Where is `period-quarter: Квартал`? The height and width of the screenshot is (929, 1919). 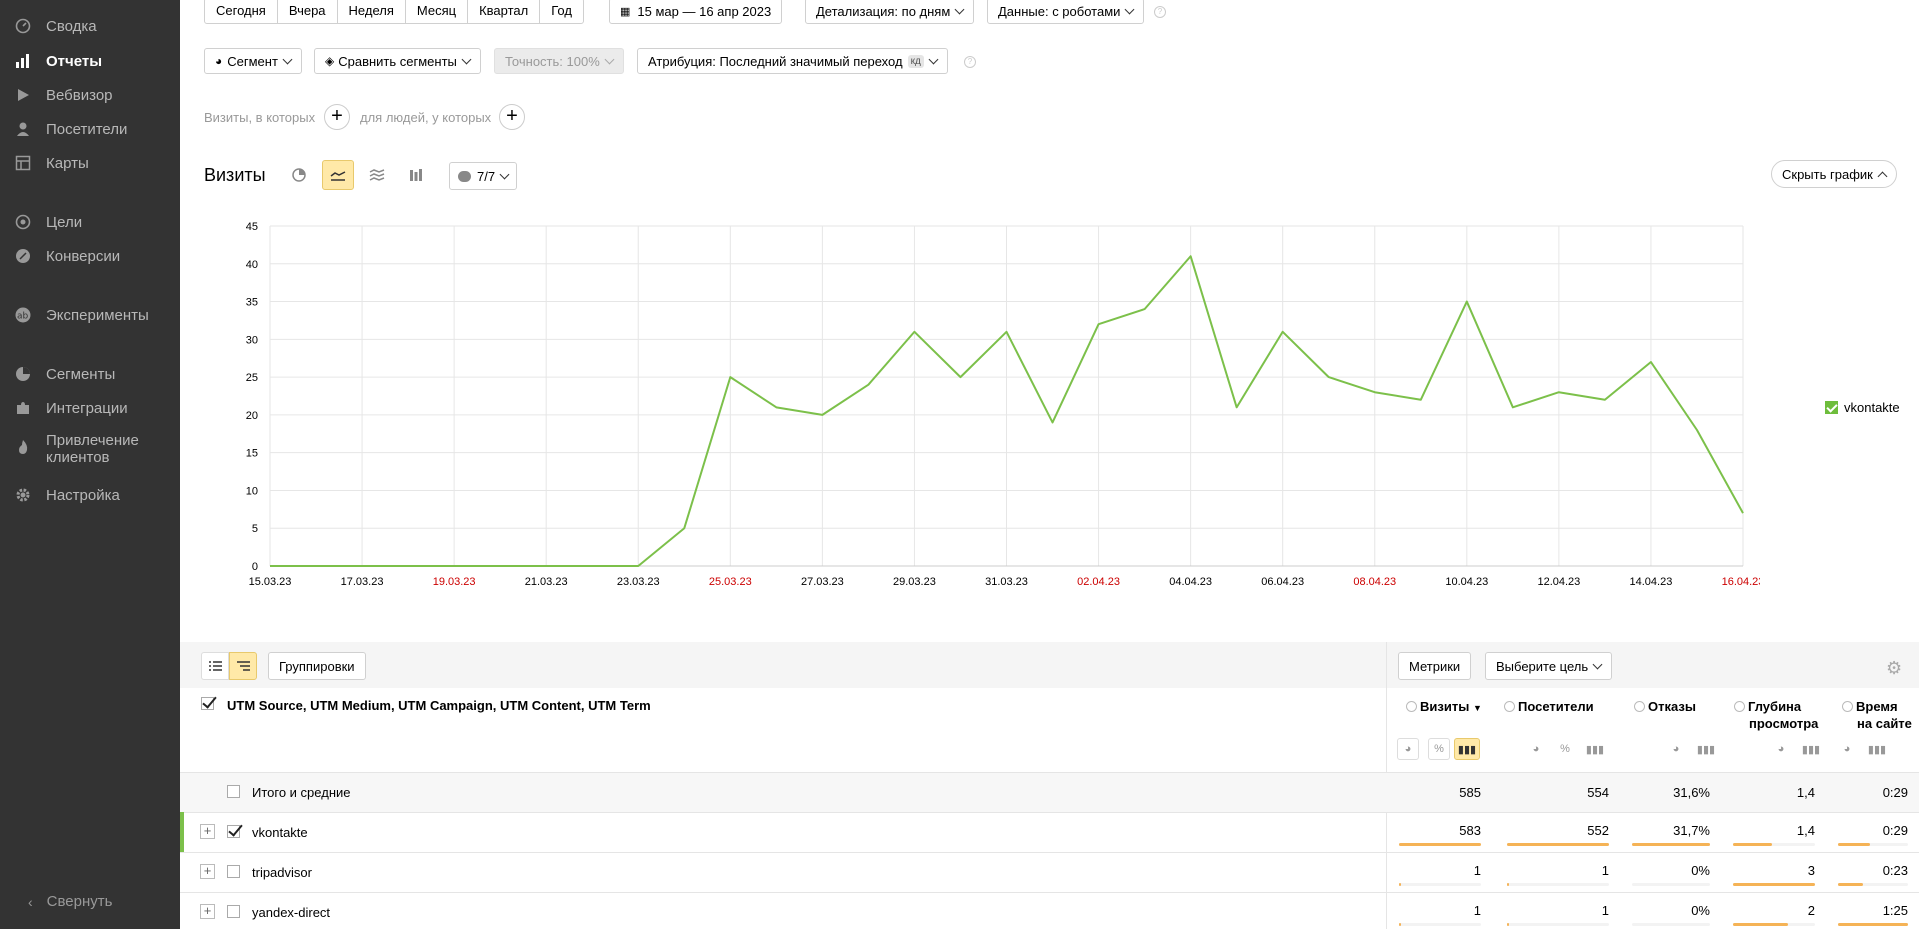
period-quarter: Квартал is located at coordinates (504, 11).